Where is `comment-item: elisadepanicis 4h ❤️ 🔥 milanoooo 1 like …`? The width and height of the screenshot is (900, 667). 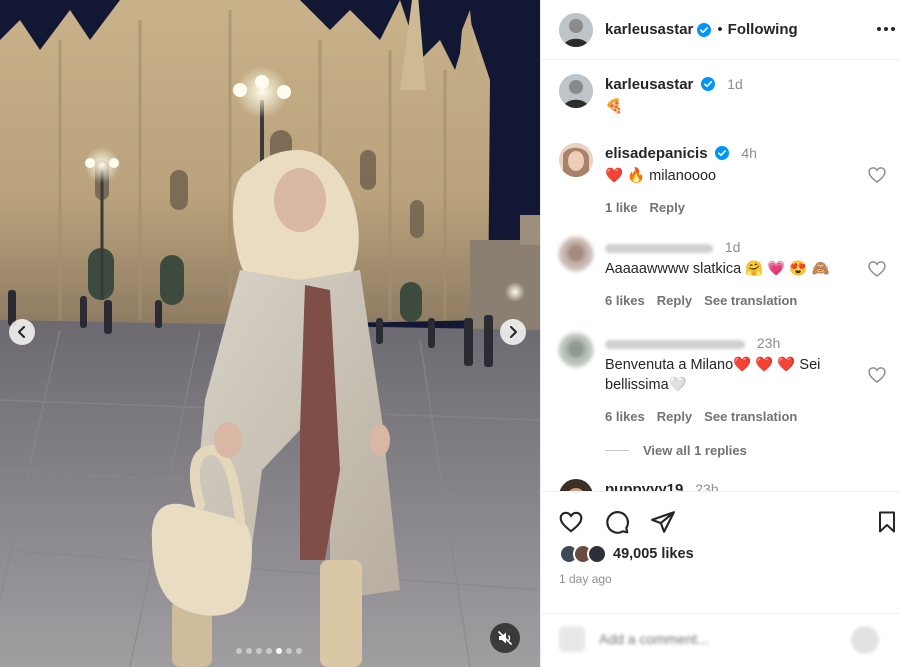
comment-item: elisadepanicis 4h ❤️ 🔥 milanoooo 1 like … is located at coordinates (724, 183).